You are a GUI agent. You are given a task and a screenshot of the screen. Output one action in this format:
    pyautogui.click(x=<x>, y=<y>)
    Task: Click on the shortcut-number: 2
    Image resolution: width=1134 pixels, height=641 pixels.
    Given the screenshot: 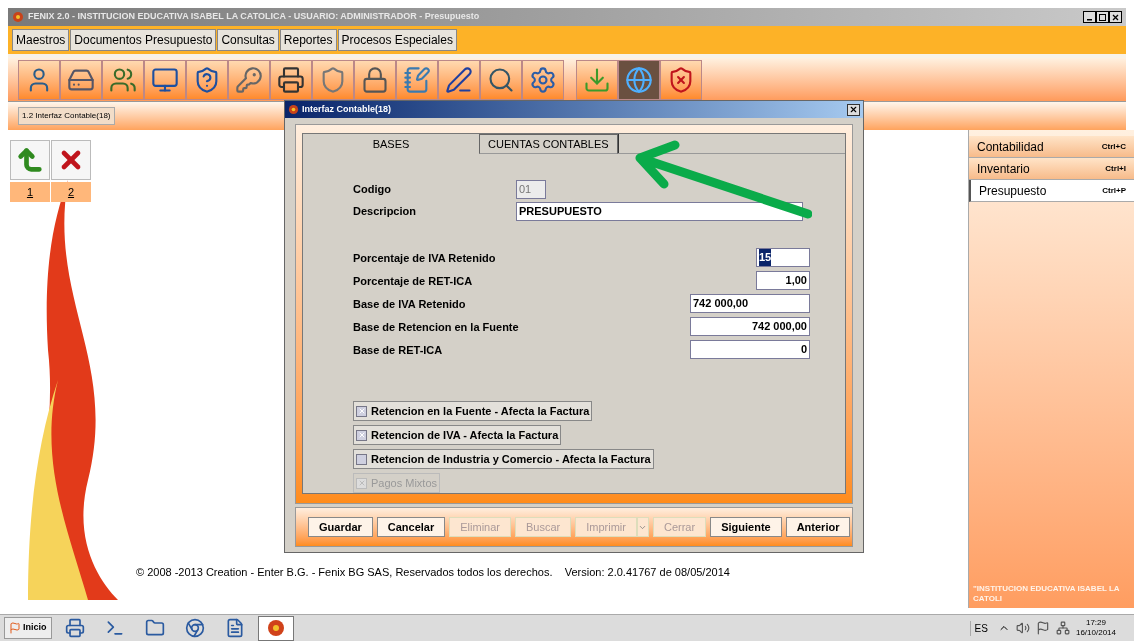 What is the action you would take?
    pyautogui.click(x=71, y=192)
    